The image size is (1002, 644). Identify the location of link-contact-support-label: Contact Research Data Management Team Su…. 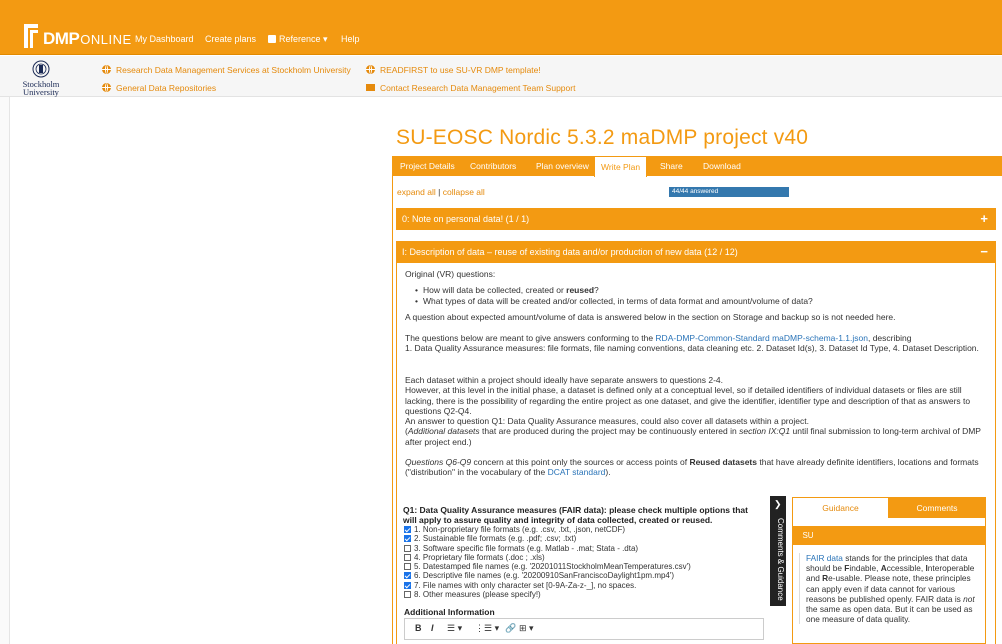
(478, 88).